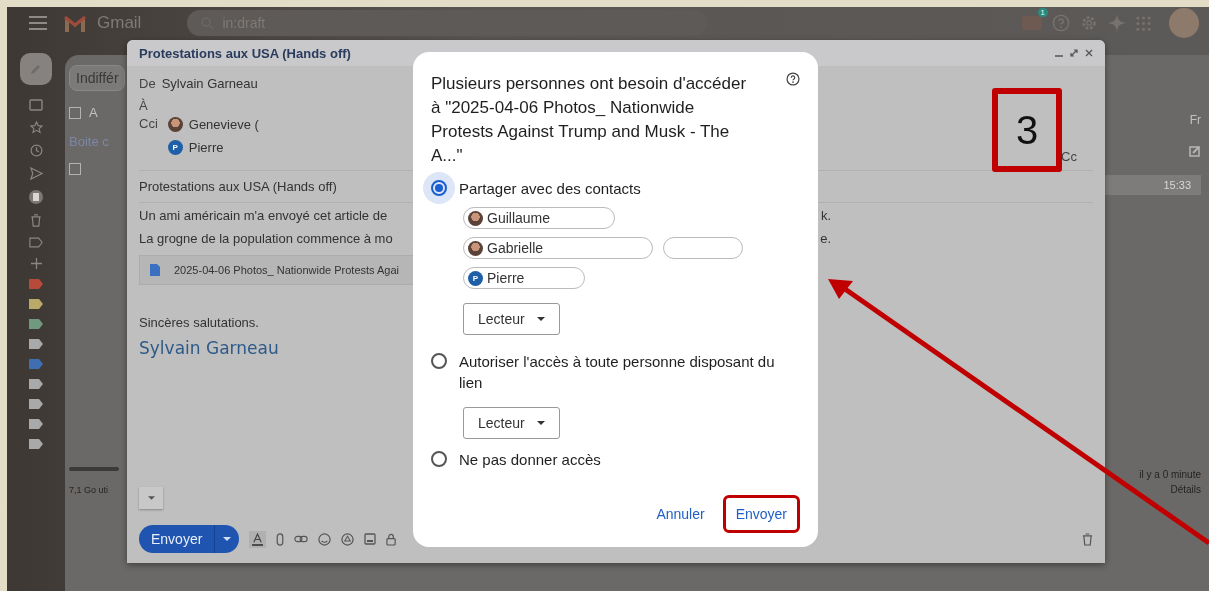  I want to click on pencil-icon, so click(36, 69).